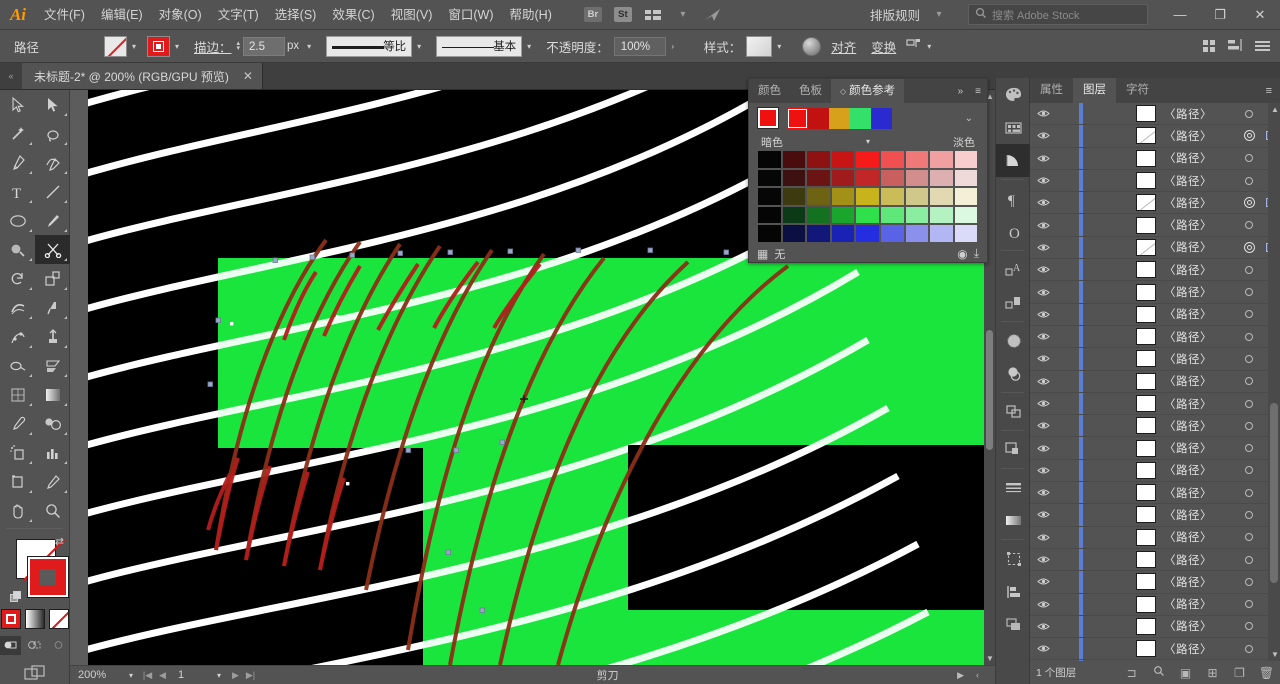  Describe the element at coordinates (1013, 302) in the screenshot. I see `graphic-styles-panel-icon` at that location.